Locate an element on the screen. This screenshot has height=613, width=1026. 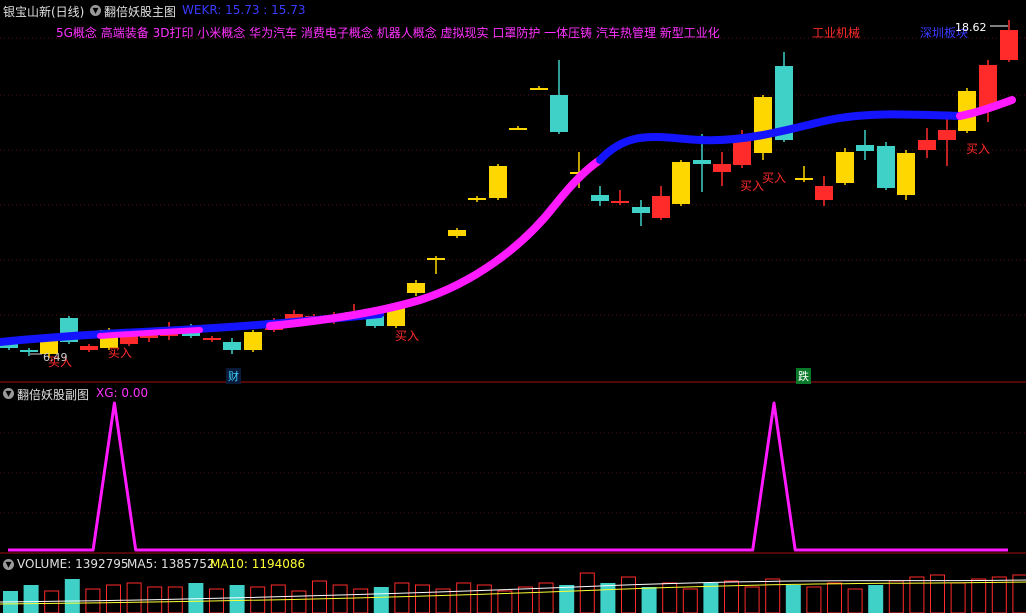
industry-label: 工业机械 is located at coordinates (836, 33).